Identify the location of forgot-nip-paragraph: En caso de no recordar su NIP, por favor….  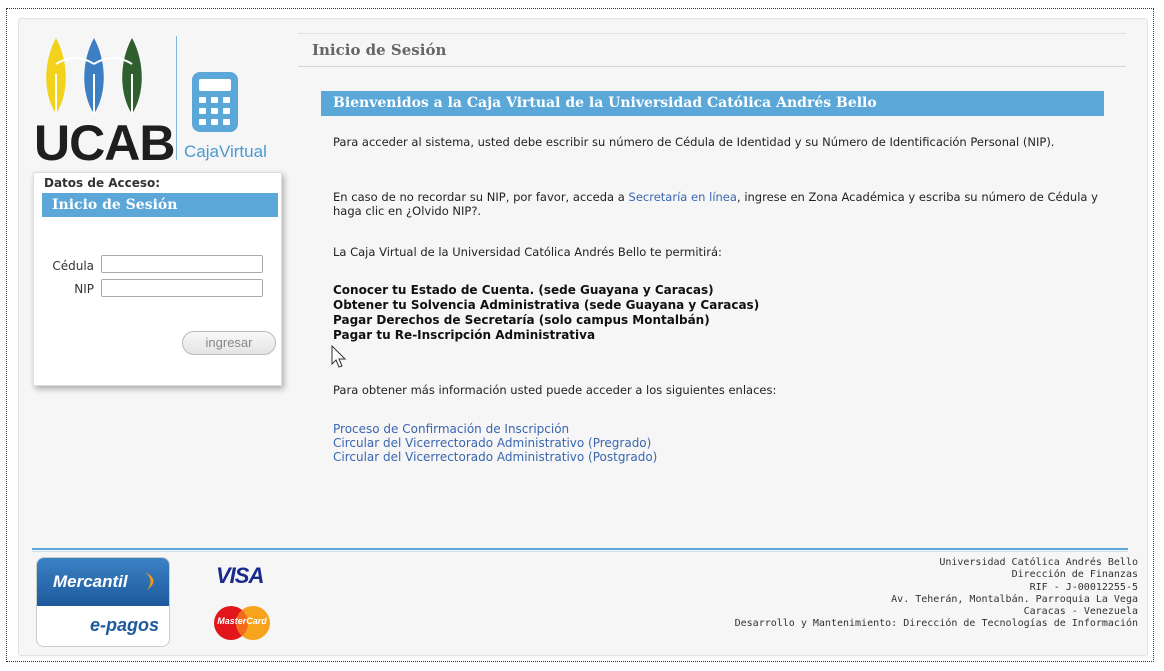
(715, 204).